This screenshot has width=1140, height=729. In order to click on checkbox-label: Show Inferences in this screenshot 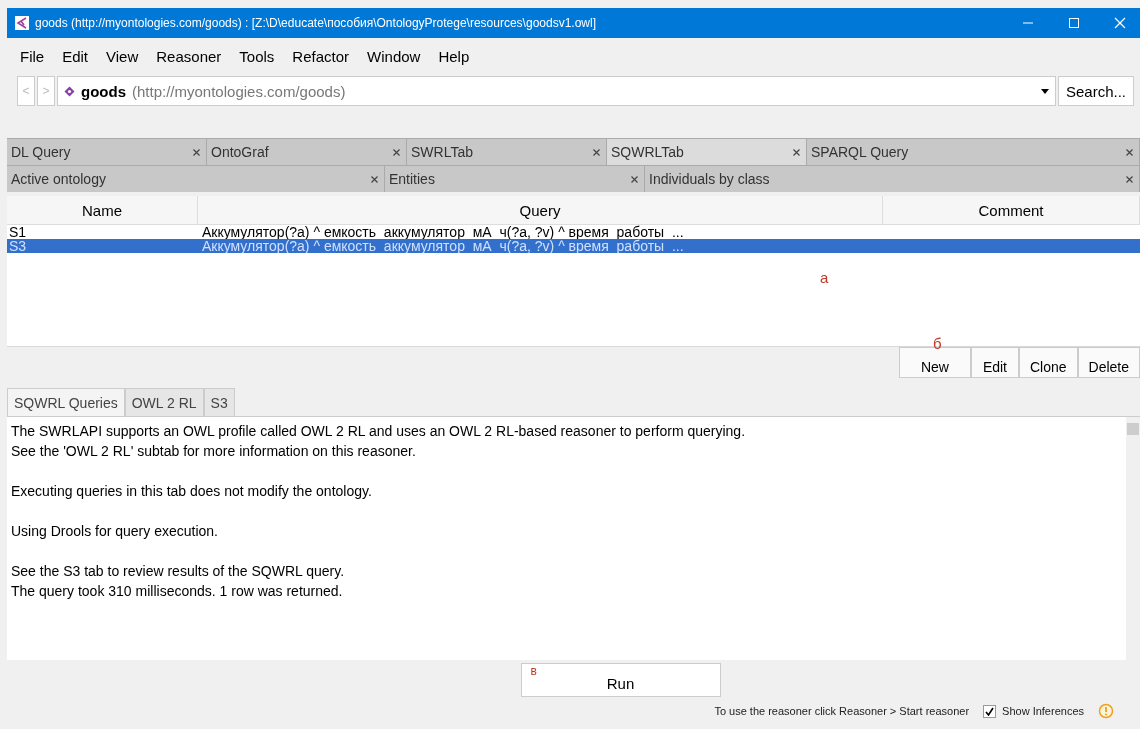, I will do `click(1043, 711)`.